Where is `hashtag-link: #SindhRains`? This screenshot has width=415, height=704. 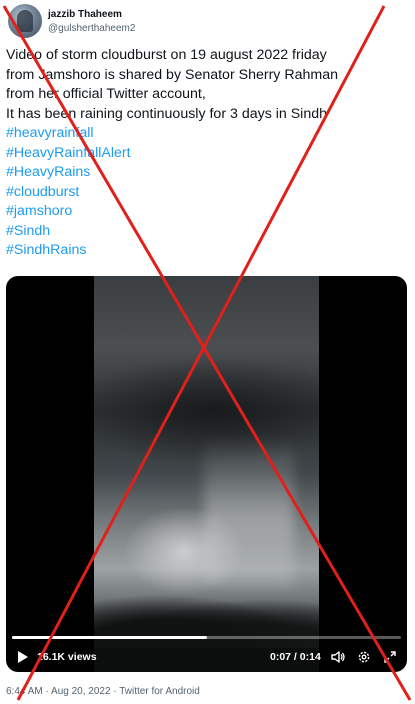 hashtag-link: #SindhRains is located at coordinates (206, 251).